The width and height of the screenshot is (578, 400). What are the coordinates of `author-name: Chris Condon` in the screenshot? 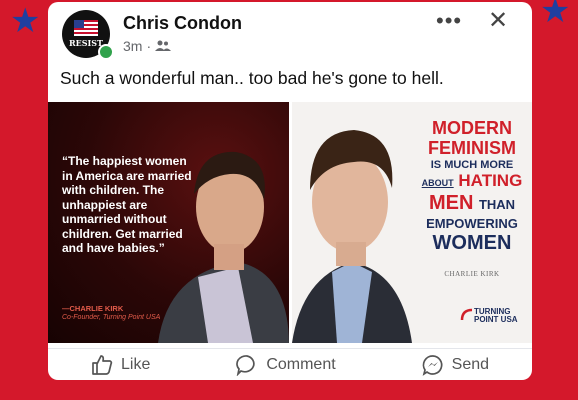 It's located at (182, 23).